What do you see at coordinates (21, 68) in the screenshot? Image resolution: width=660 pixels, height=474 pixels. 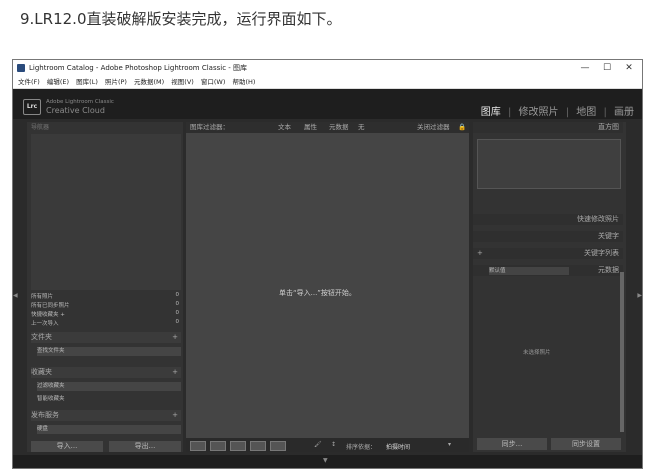 I see `lightroom-app-icon` at bounding box center [21, 68].